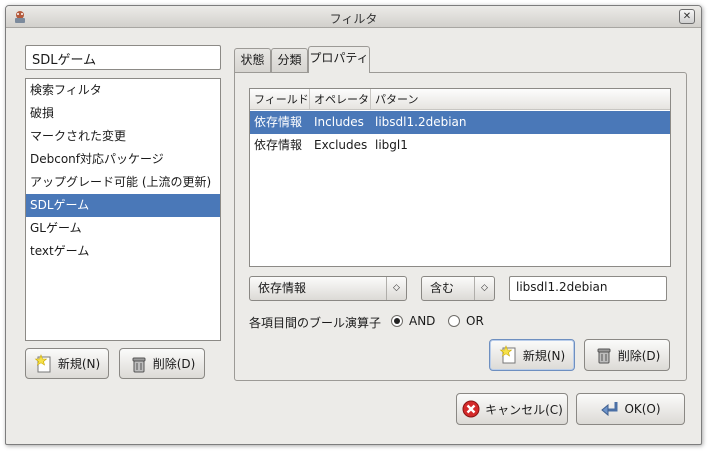  I want to click on filter-new-button: 新規(N), so click(67, 363).